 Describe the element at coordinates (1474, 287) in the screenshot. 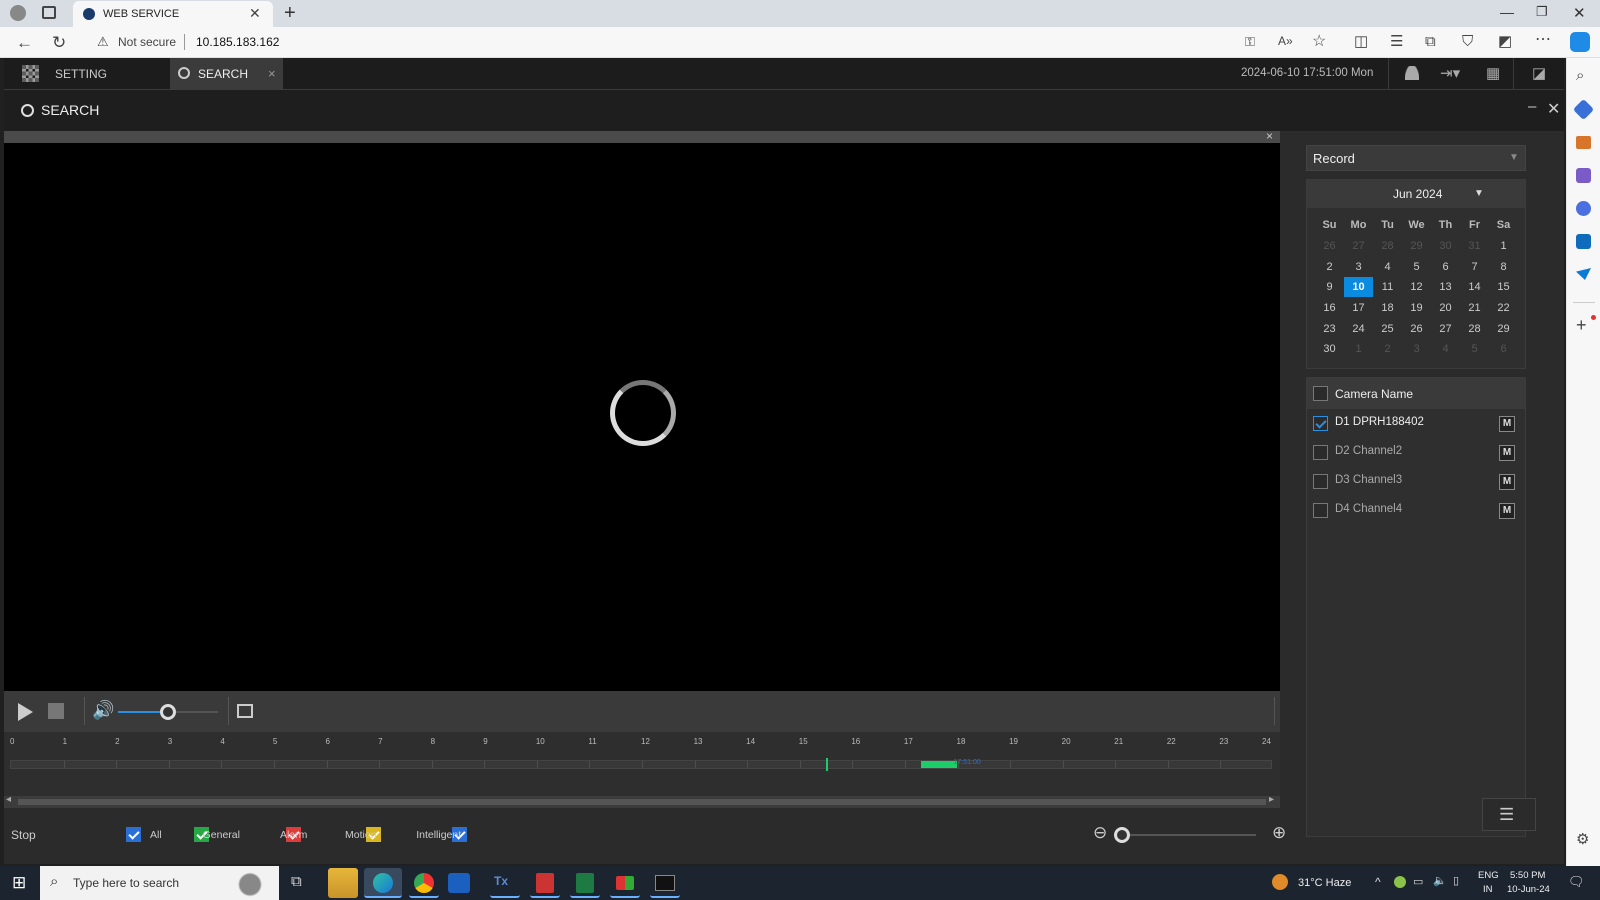

I see `calendar-day: 14` at that location.